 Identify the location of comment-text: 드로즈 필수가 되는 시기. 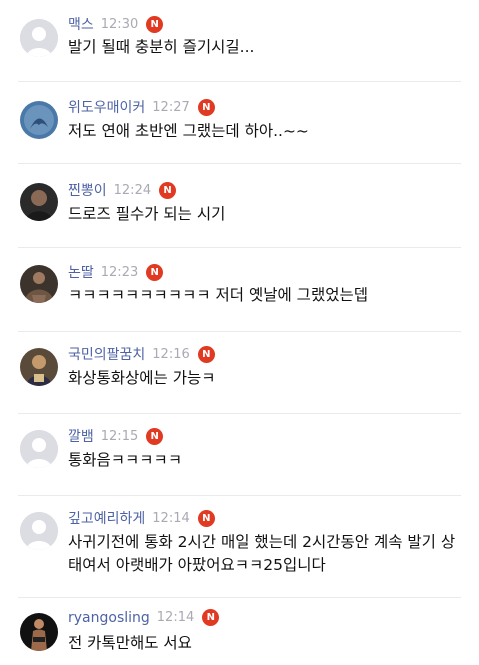
(147, 214).